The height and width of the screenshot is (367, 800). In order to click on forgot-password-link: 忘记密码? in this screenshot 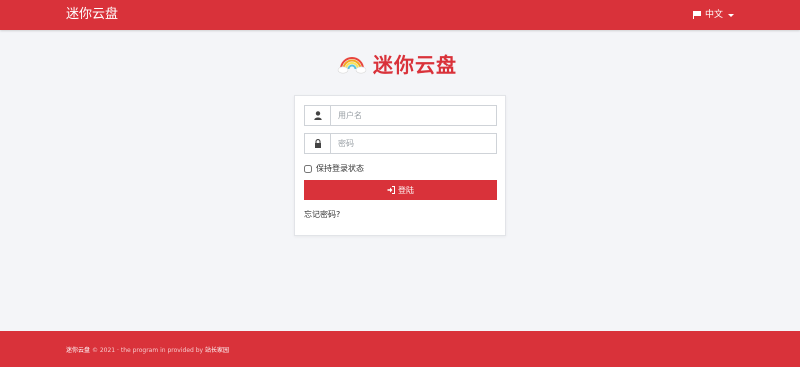, I will do `click(322, 214)`.